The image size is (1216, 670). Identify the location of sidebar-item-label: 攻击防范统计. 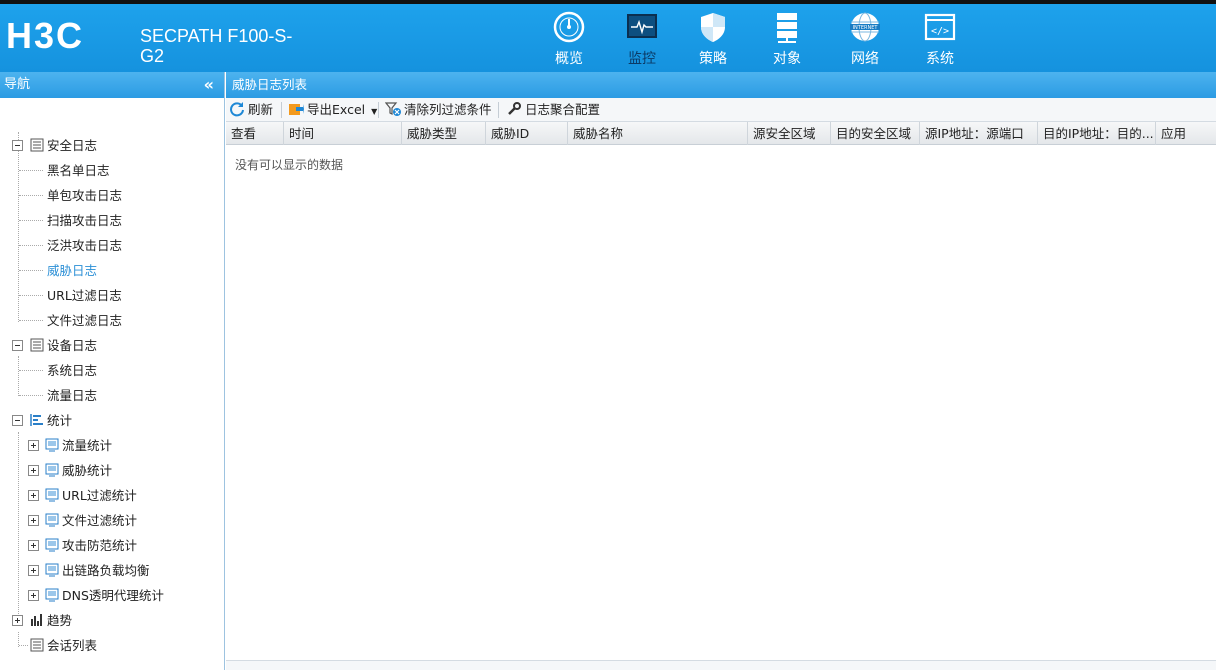
(100, 545).